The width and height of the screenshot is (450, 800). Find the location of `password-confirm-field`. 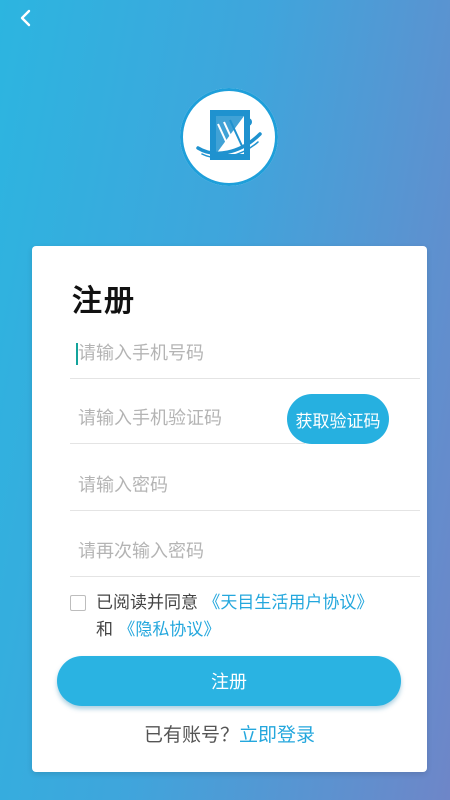

password-confirm-field is located at coordinates (245, 551).